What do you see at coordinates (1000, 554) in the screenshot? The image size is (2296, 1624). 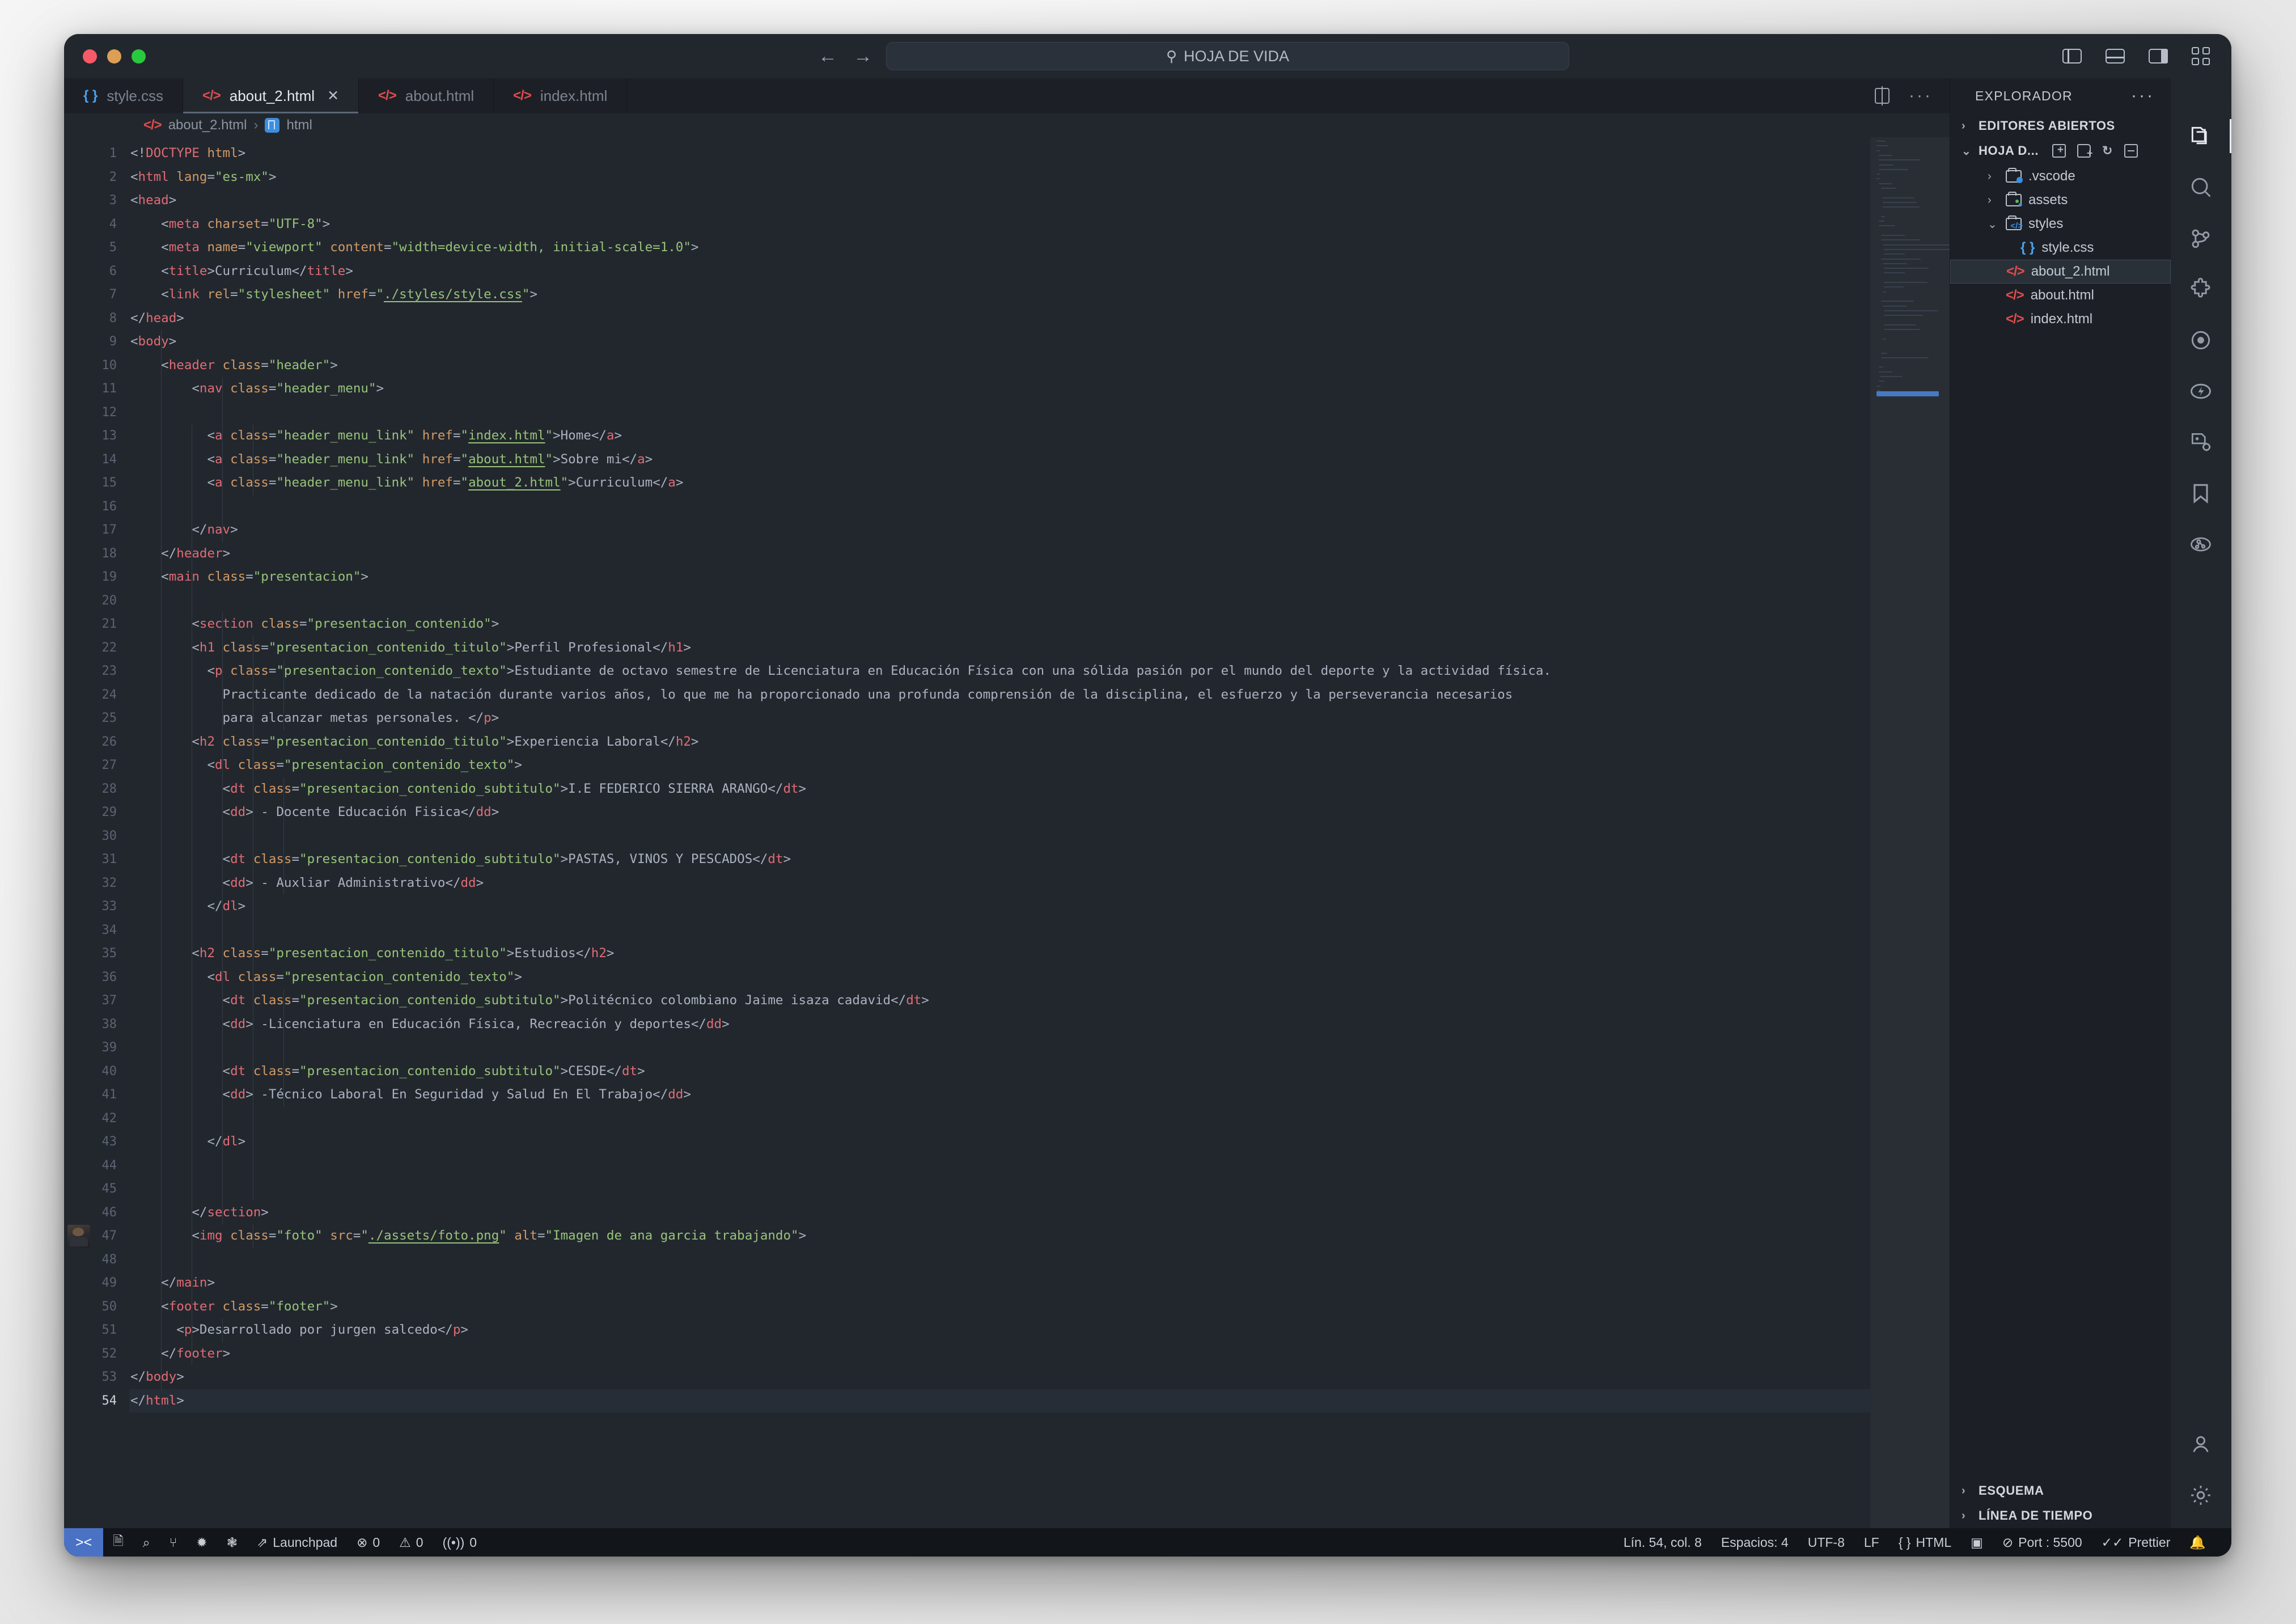 I see `code-line: </header>` at bounding box center [1000, 554].